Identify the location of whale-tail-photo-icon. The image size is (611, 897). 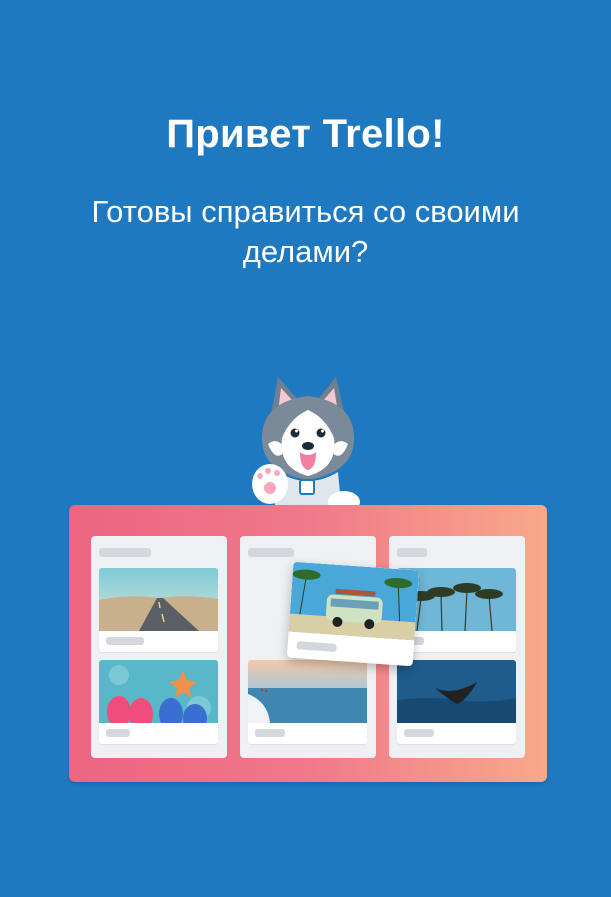
(456, 691).